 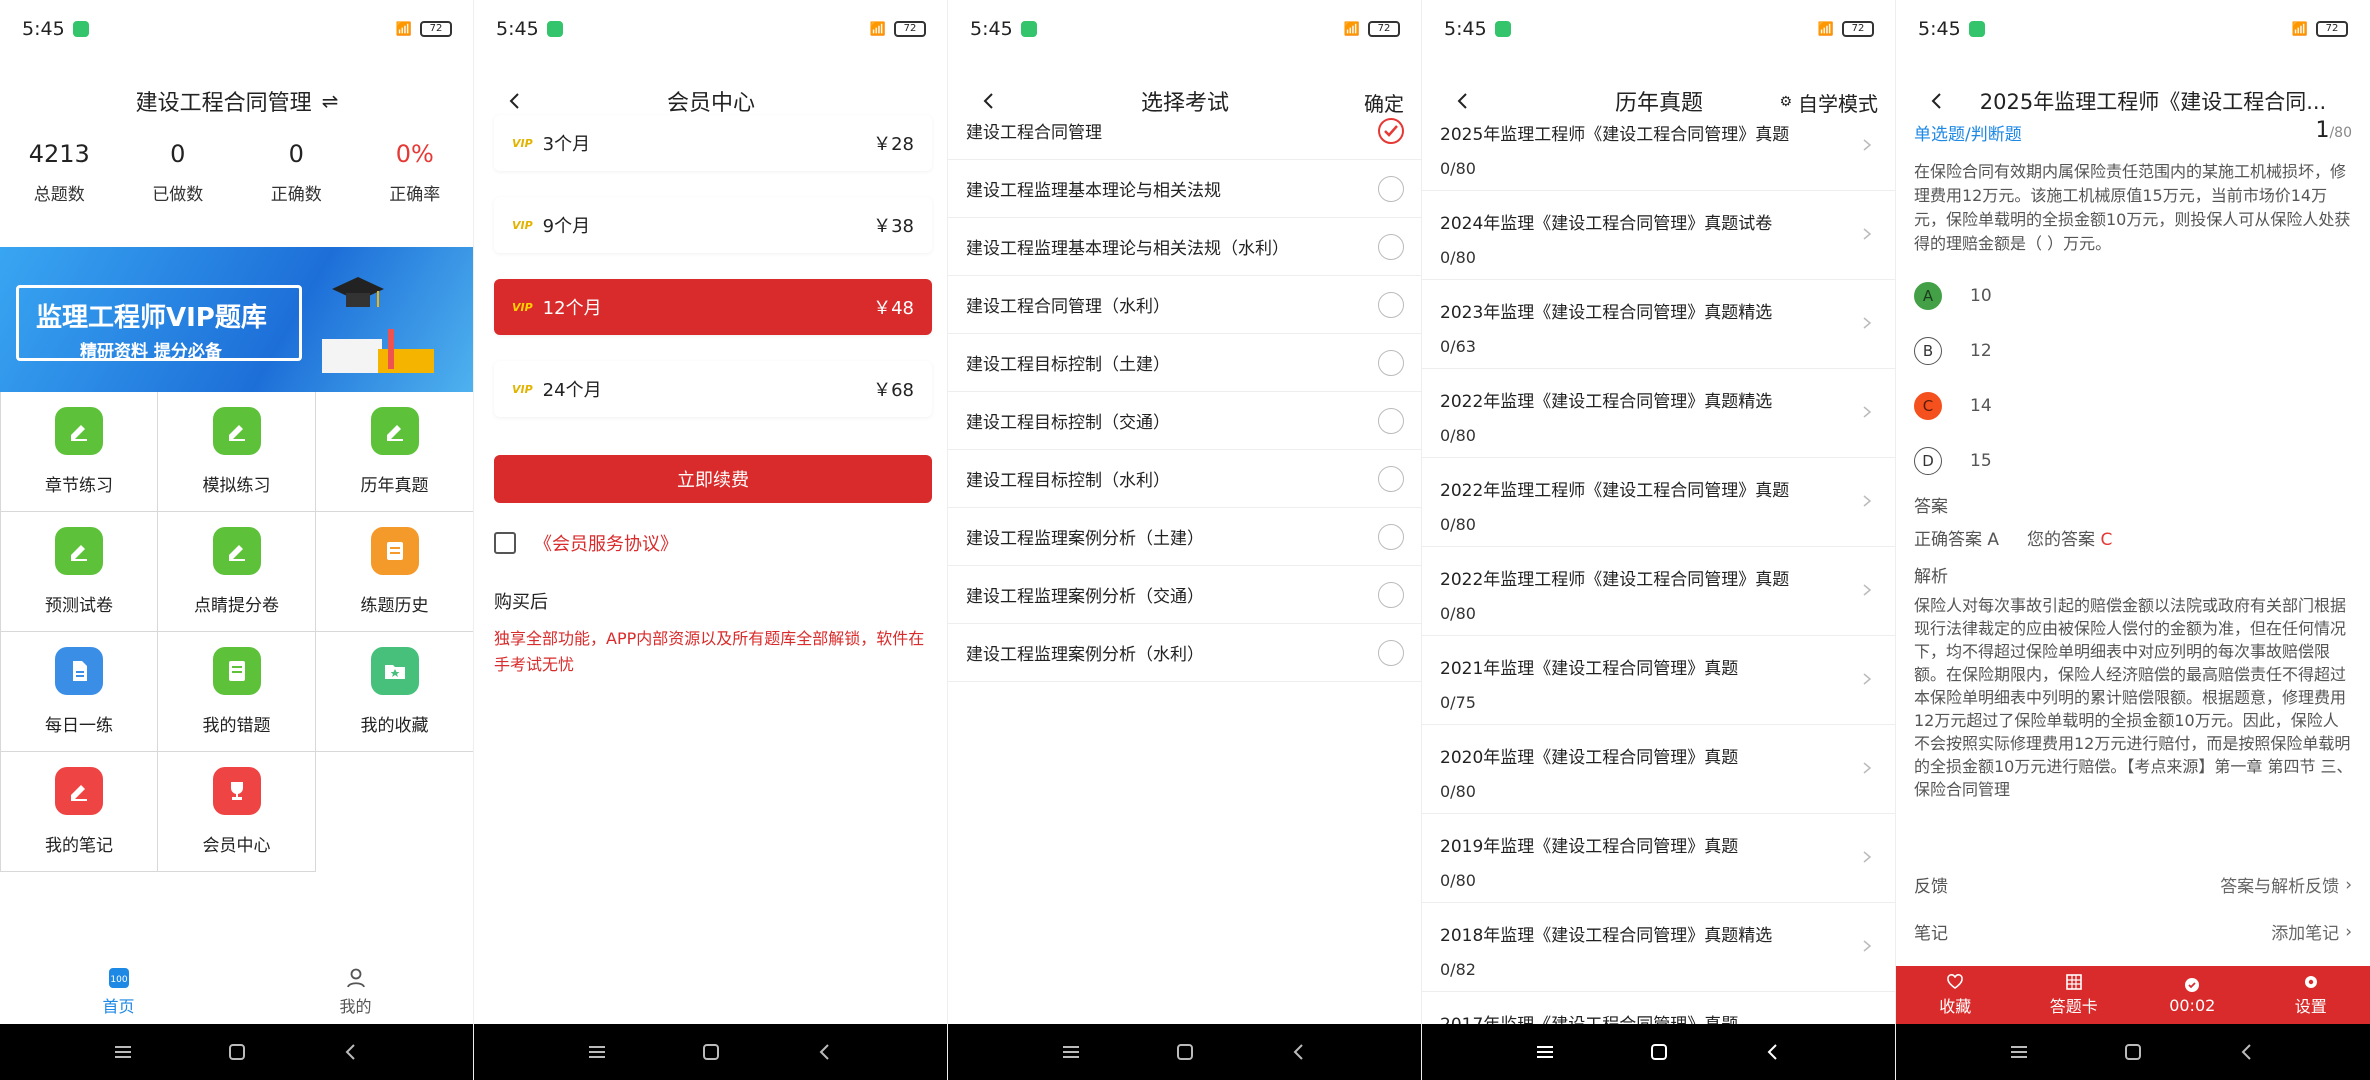 I want to click on option-b: B 12, so click(x=1953, y=351).